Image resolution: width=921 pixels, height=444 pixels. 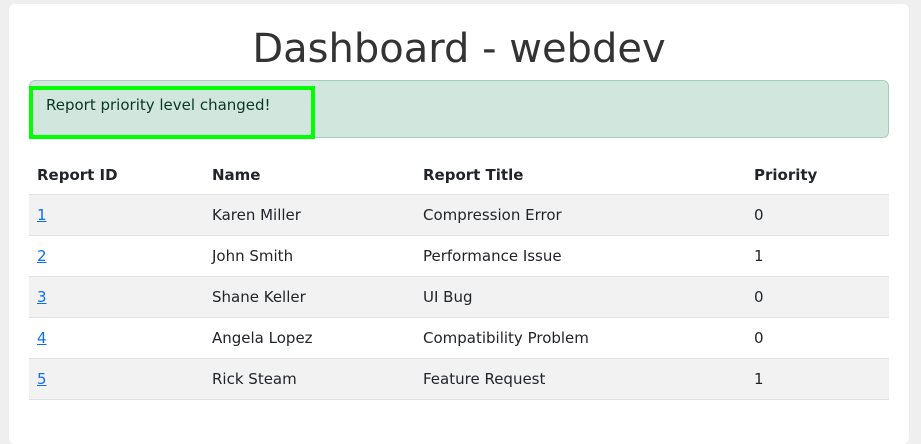 I want to click on name-cell: Rick Steam, so click(x=309, y=379).